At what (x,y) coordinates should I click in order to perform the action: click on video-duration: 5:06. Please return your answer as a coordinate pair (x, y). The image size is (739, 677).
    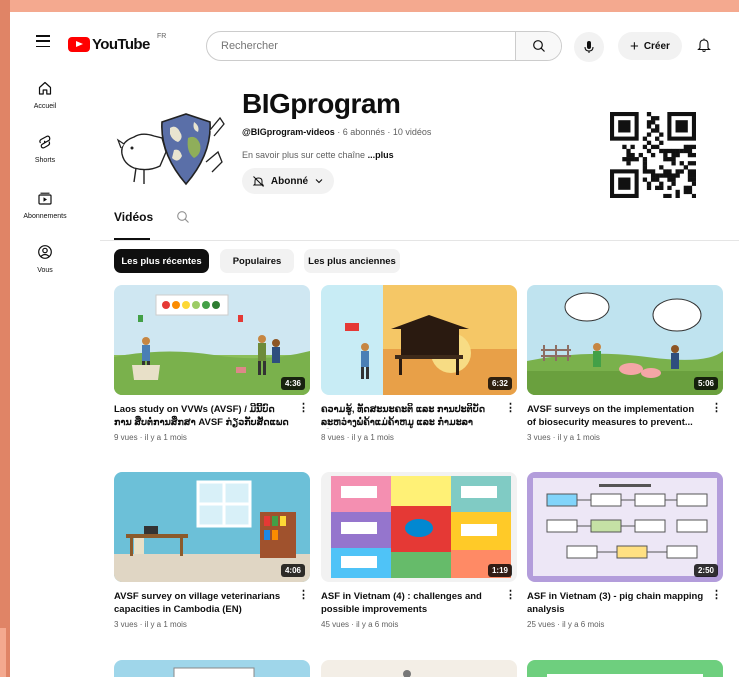
    Looking at the image, I should click on (705, 383).